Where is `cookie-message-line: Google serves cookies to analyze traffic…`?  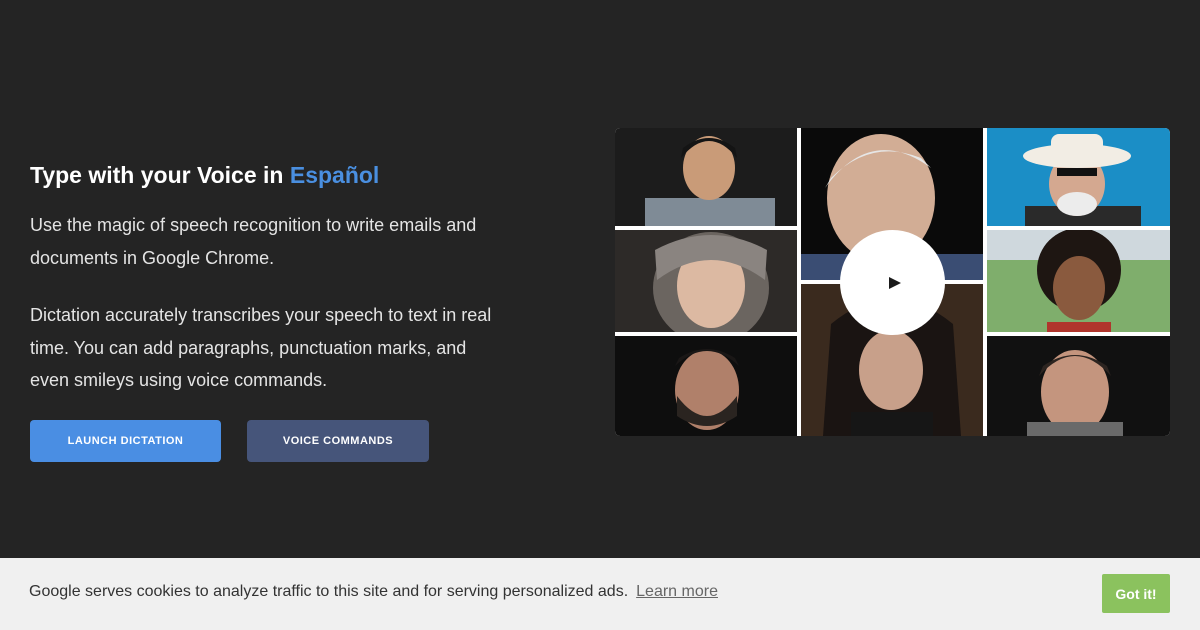
cookie-message-line: Google serves cookies to analyze traffic… is located at coordinates (373, 592).